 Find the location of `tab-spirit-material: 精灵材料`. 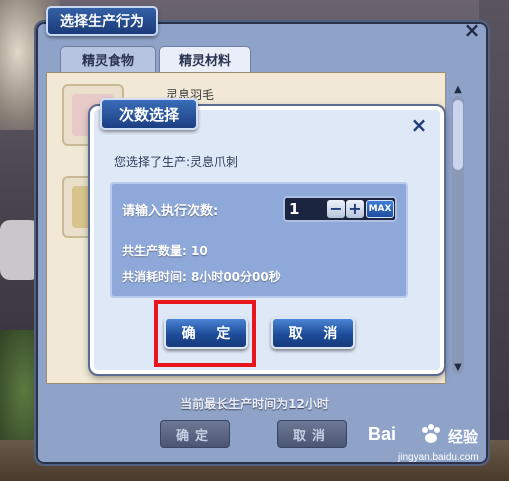

tab-spirit-material: 精灵材料 is located at coordinates (205, 59).